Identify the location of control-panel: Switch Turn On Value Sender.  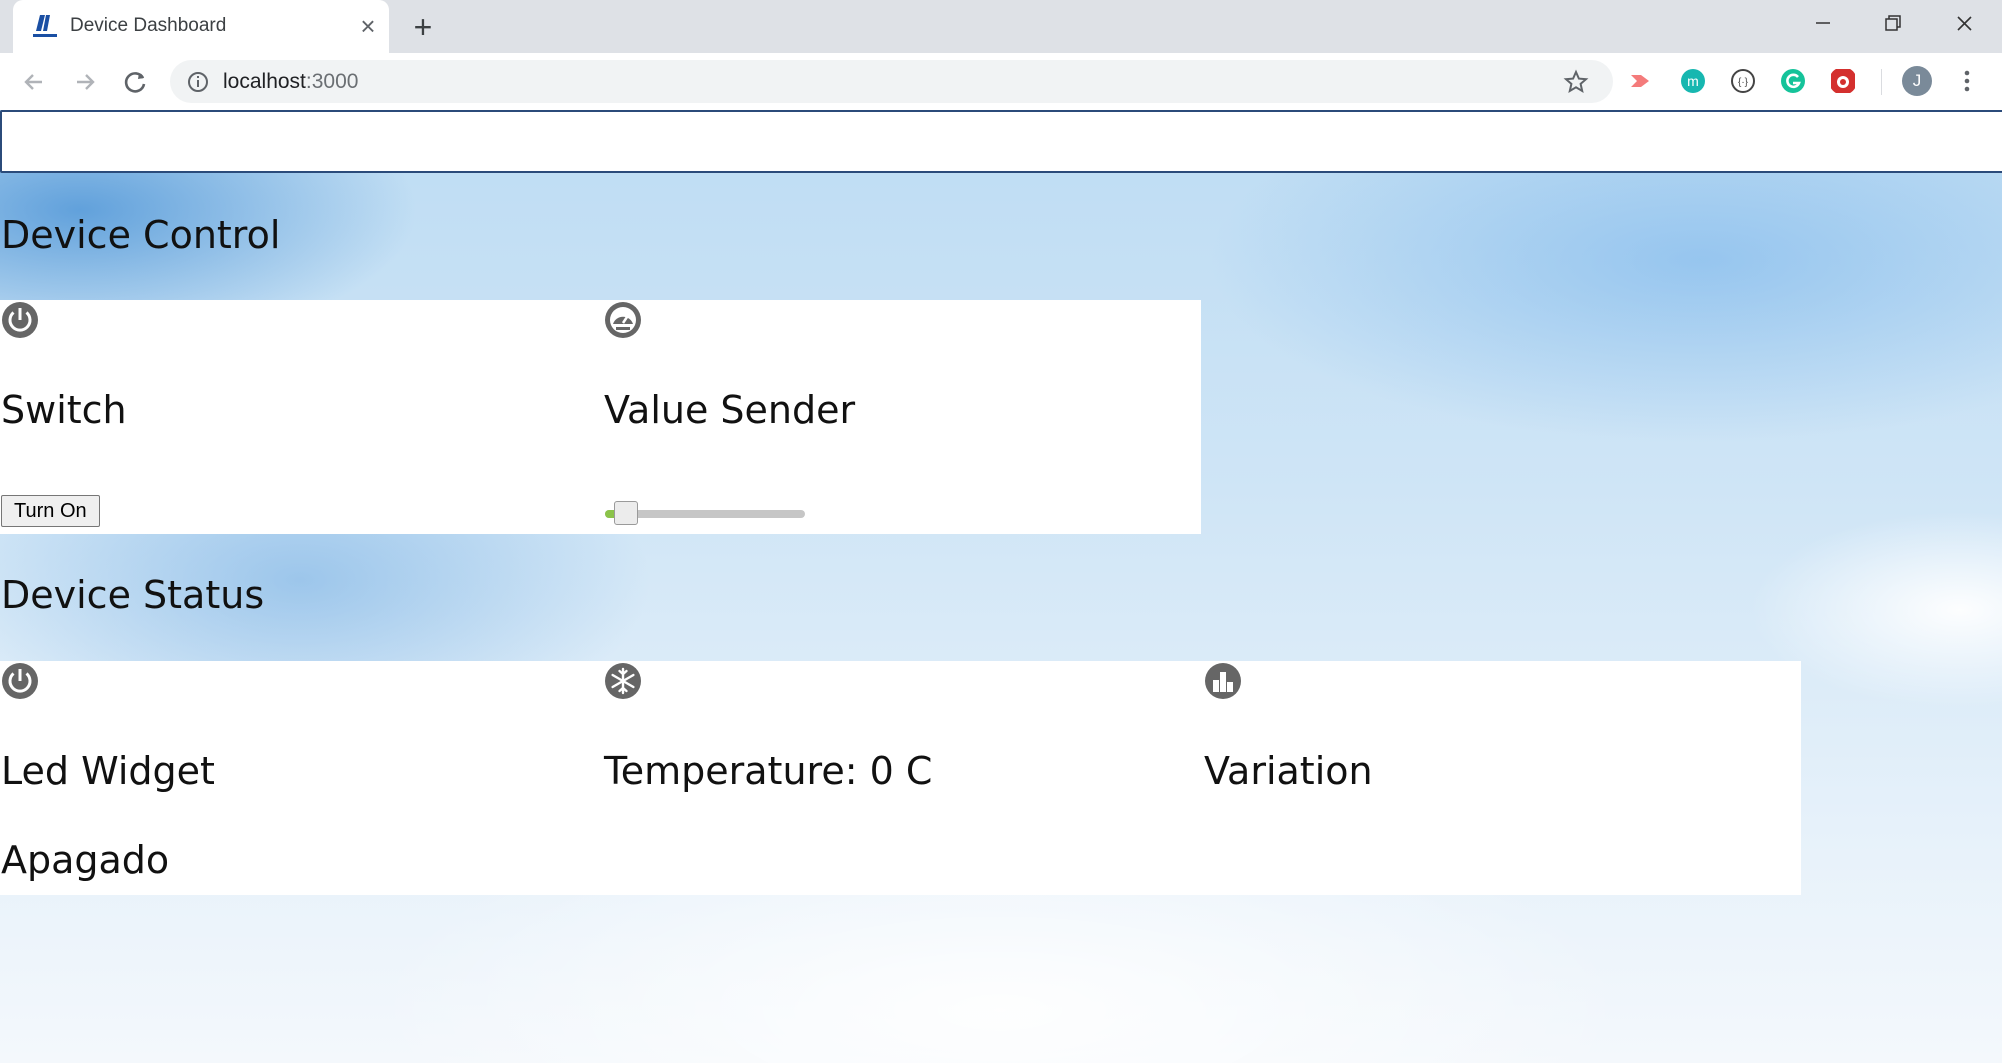
(600, 417).